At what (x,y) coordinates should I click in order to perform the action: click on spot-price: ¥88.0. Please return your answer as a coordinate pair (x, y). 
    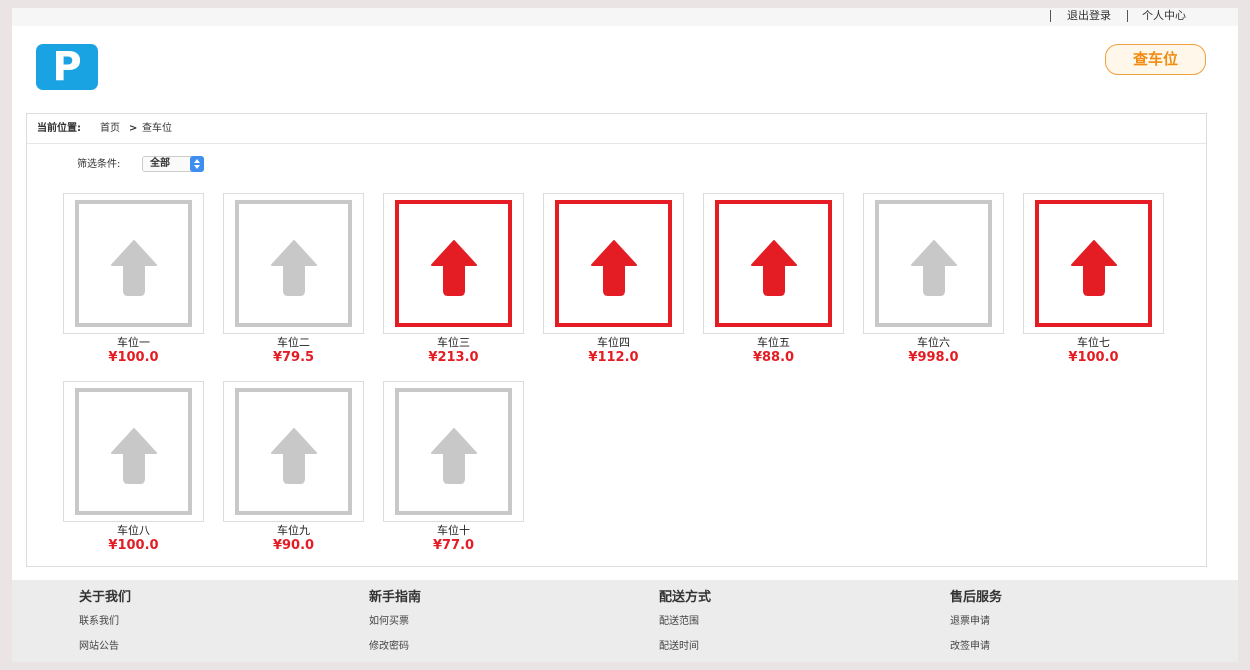
    Looking at the image, I should click on (773, 357).